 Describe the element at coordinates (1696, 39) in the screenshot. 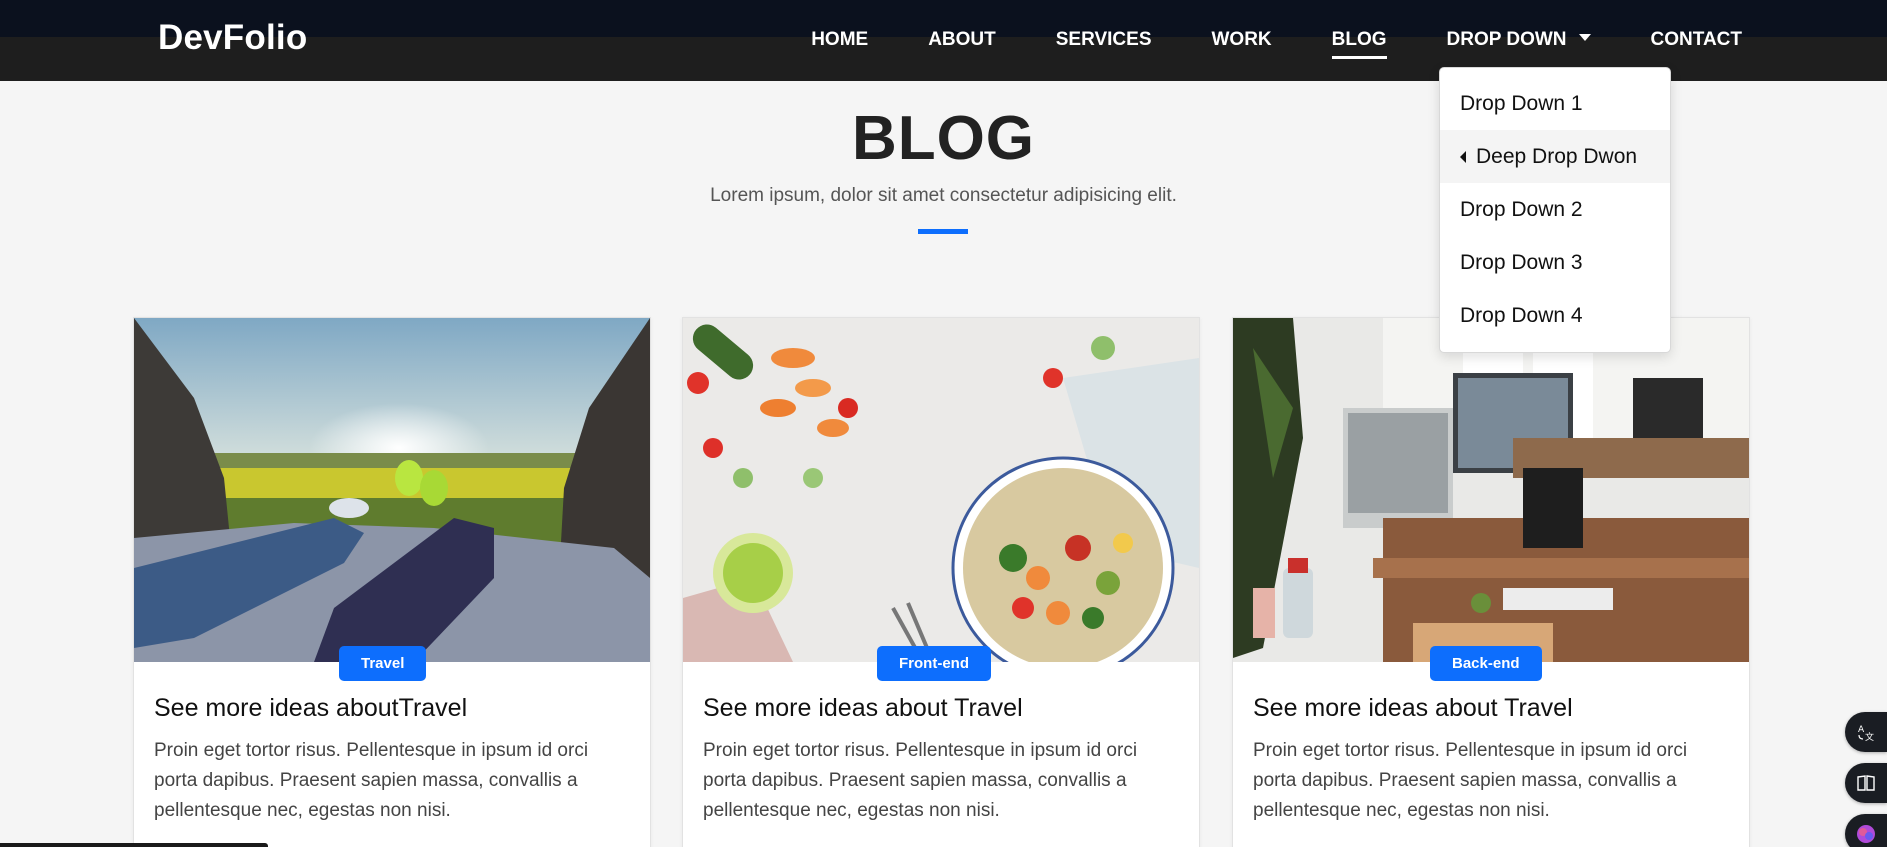

I see `nav-contact: CONTACT` at that location.